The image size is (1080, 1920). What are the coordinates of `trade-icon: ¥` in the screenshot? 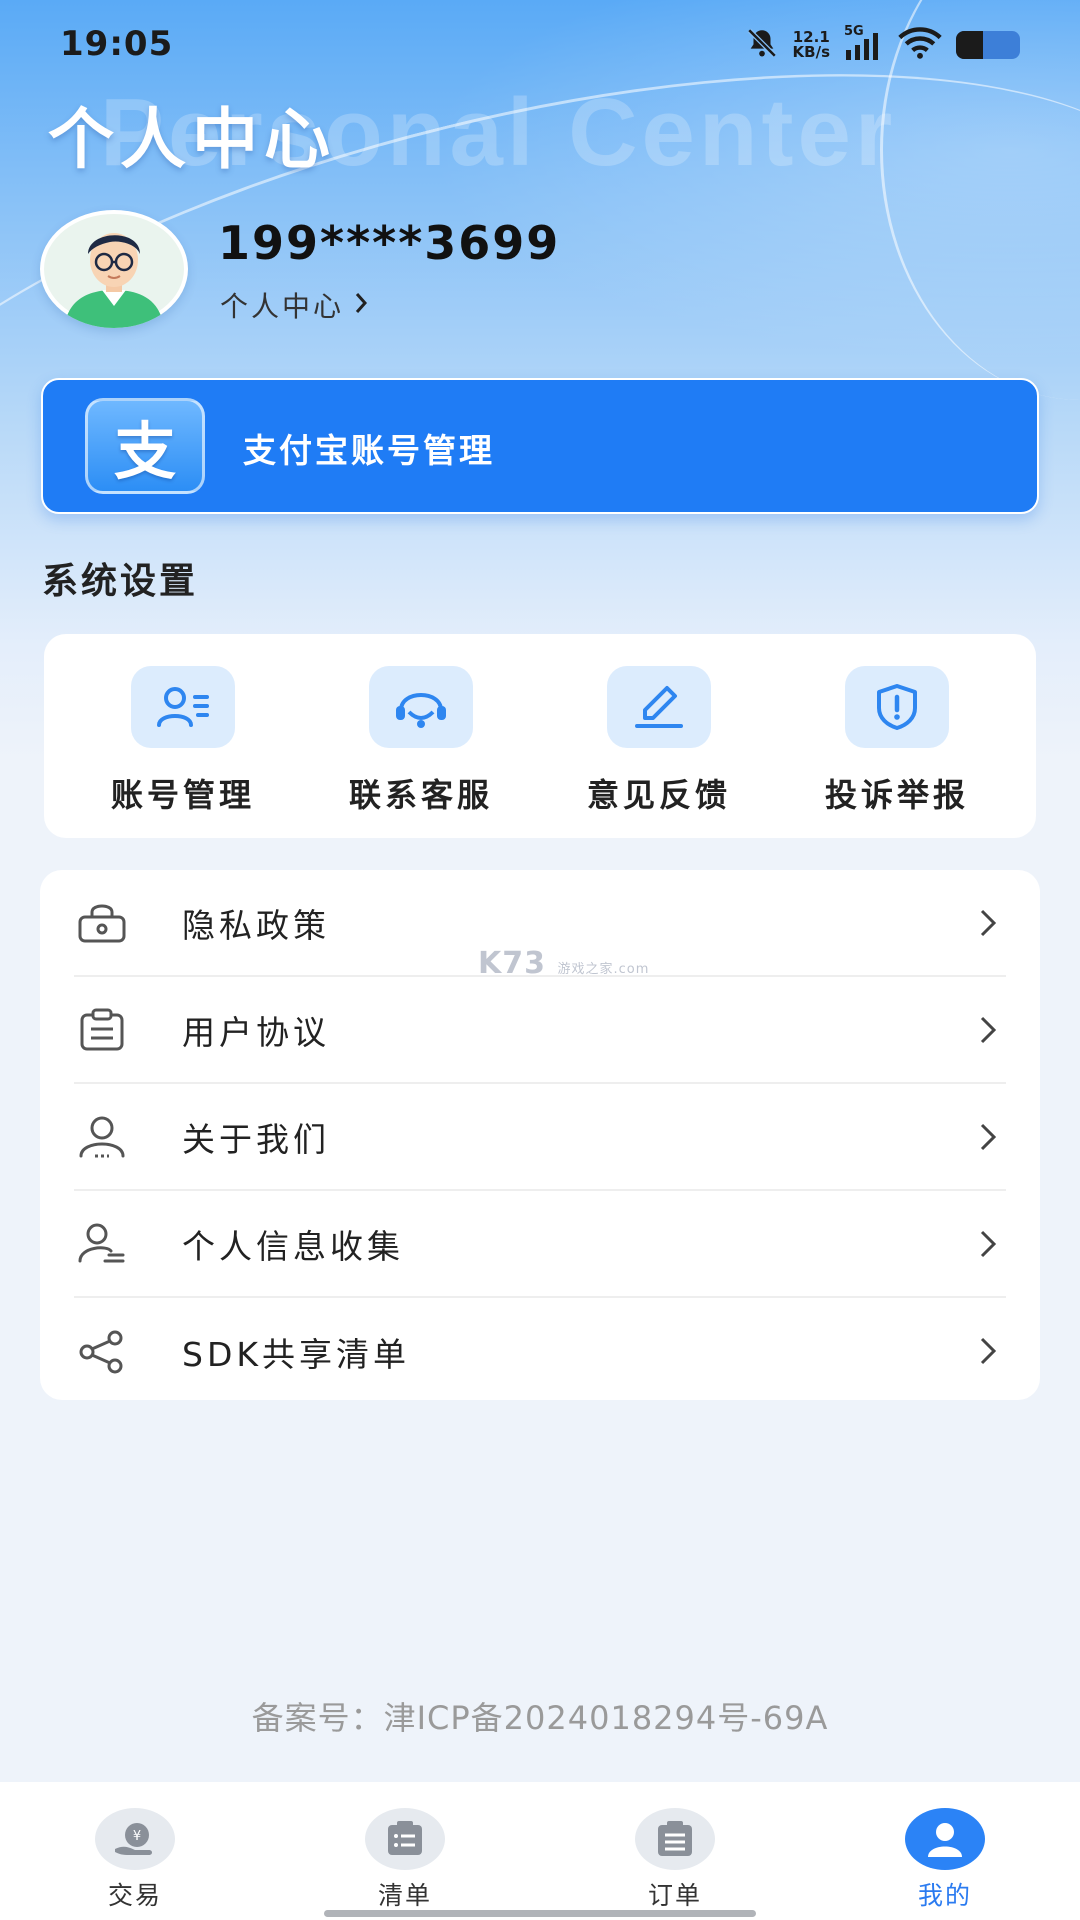 It's located at (135, 1839).